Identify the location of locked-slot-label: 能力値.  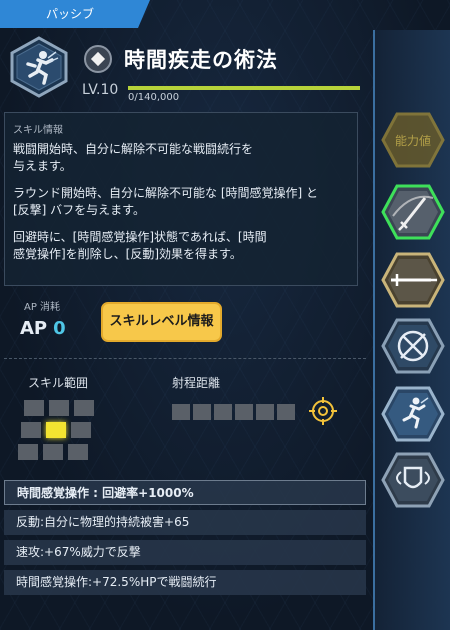
(413, 140).